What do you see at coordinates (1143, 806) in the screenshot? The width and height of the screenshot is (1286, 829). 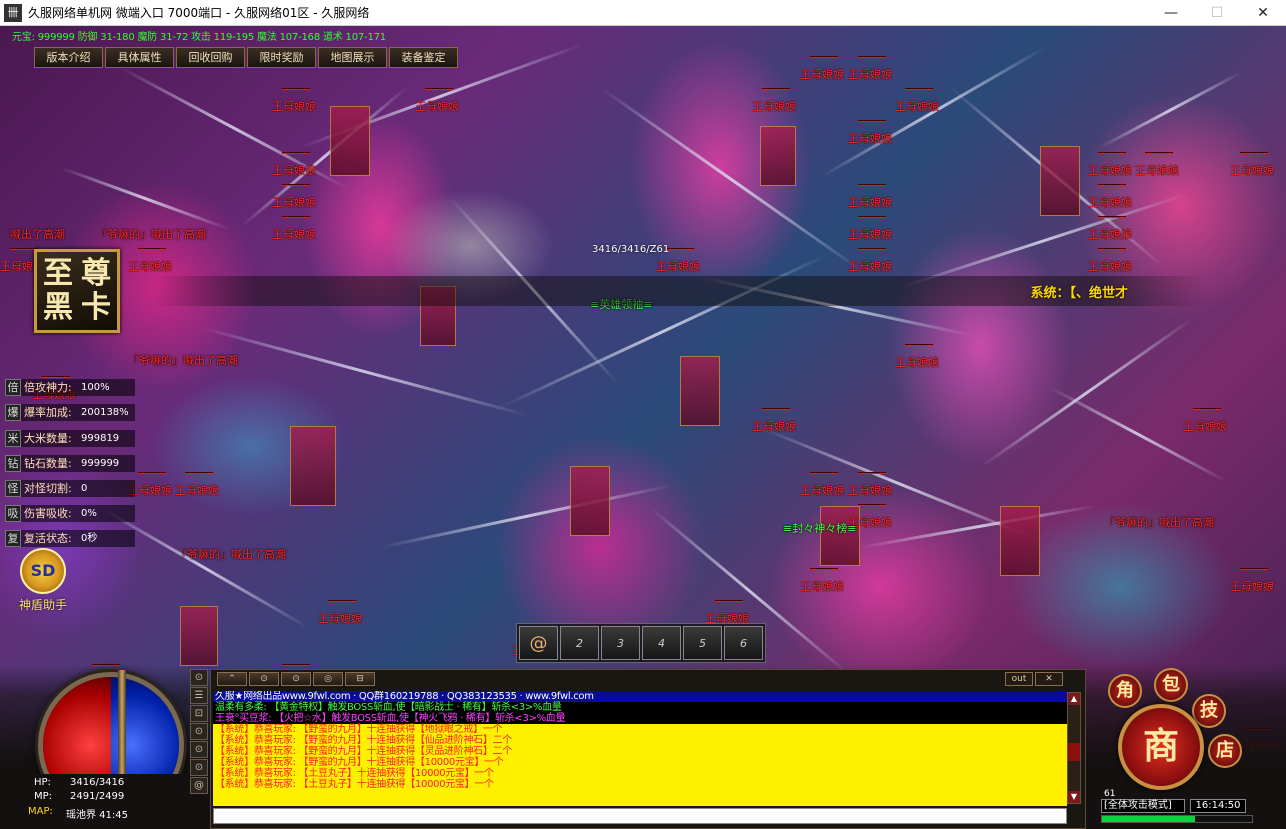 I see `attack-mode-button: [全体攻击模式]` at bounding box center [1143, 806].